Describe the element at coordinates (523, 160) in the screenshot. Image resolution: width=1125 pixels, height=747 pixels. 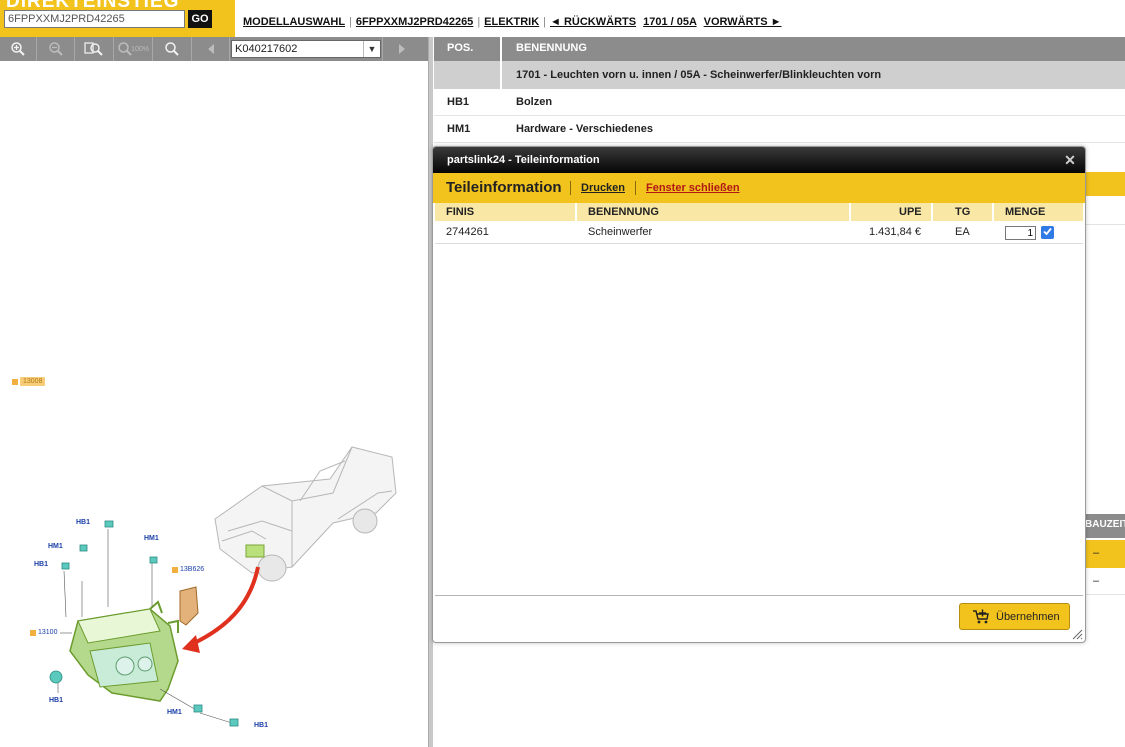
I see `dialog-title: partslink24 - Teileinformation` at that location.